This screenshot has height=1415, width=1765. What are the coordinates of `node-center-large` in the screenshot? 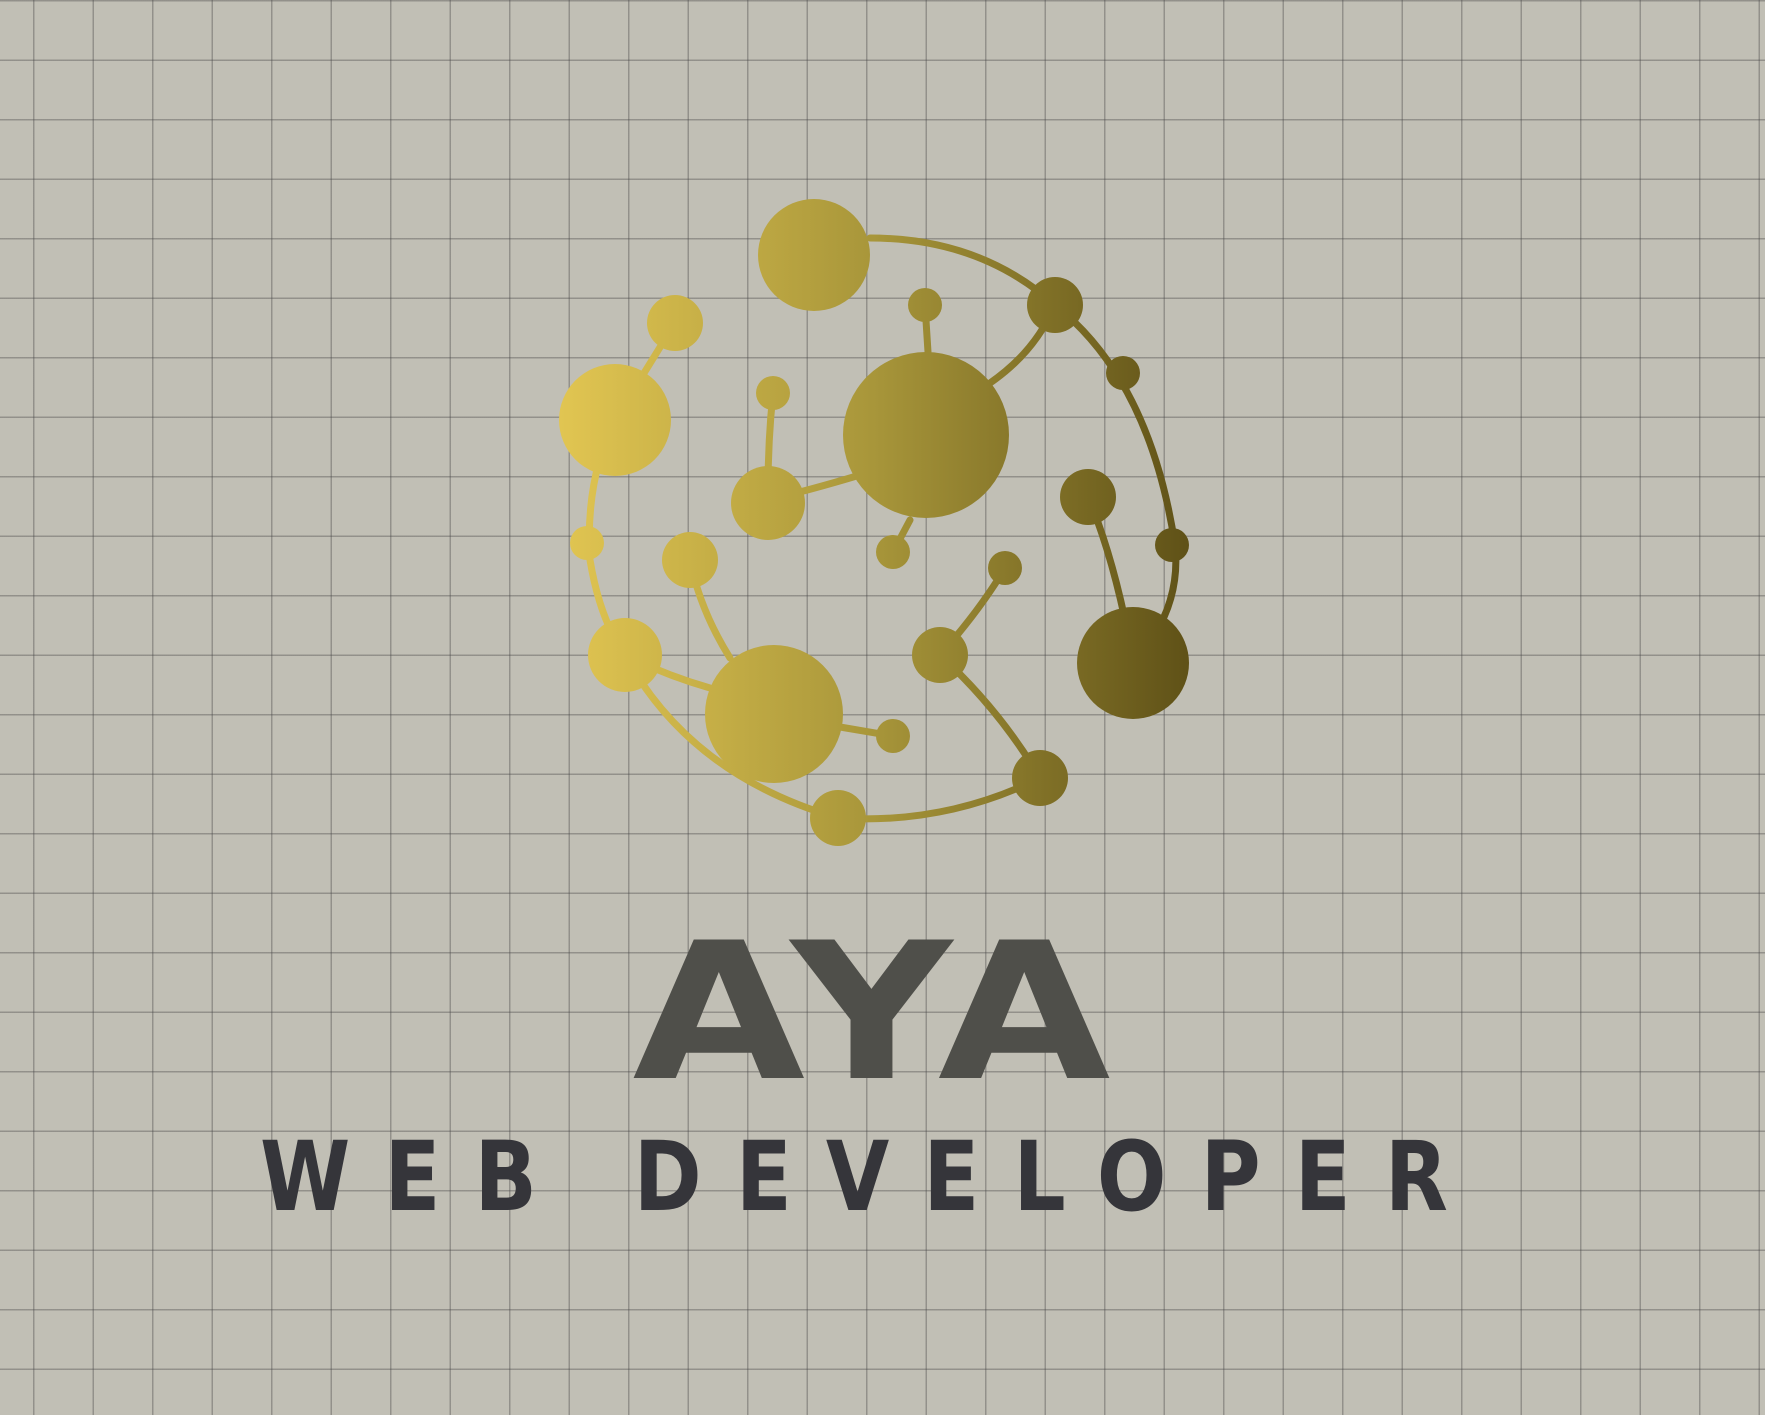 It's located at (926, 435).